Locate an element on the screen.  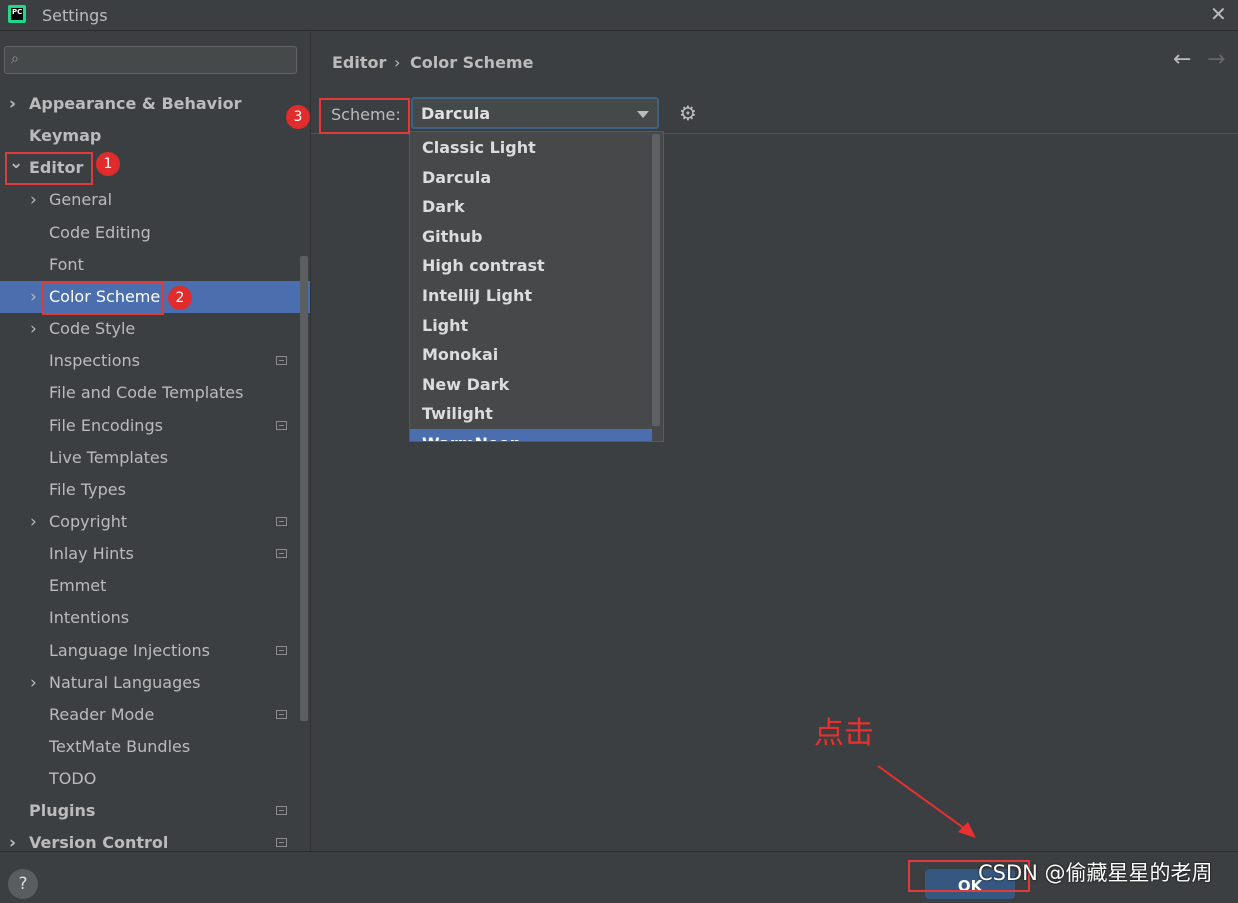
sidebar-item-keymap: Keymap is located at coordinates (149, 136).